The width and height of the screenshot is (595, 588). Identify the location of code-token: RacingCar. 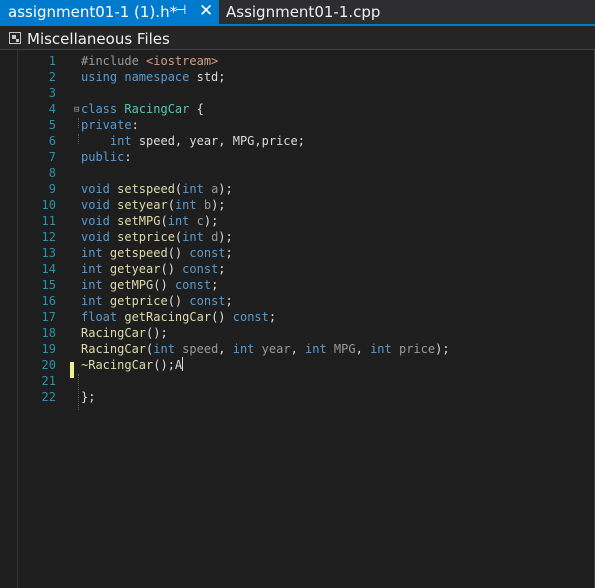
(157, 109).